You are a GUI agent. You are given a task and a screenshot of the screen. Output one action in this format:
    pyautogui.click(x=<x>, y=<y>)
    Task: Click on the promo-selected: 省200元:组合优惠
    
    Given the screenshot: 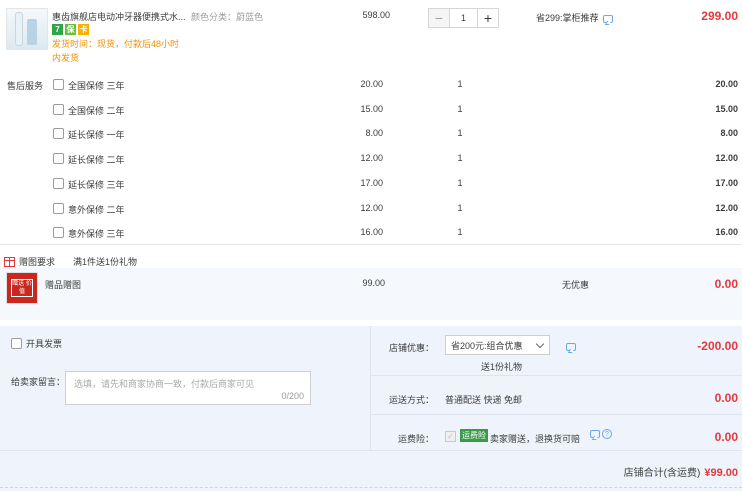 What is the action you would take?
    pyautogui.click(x=487, y=345)
    